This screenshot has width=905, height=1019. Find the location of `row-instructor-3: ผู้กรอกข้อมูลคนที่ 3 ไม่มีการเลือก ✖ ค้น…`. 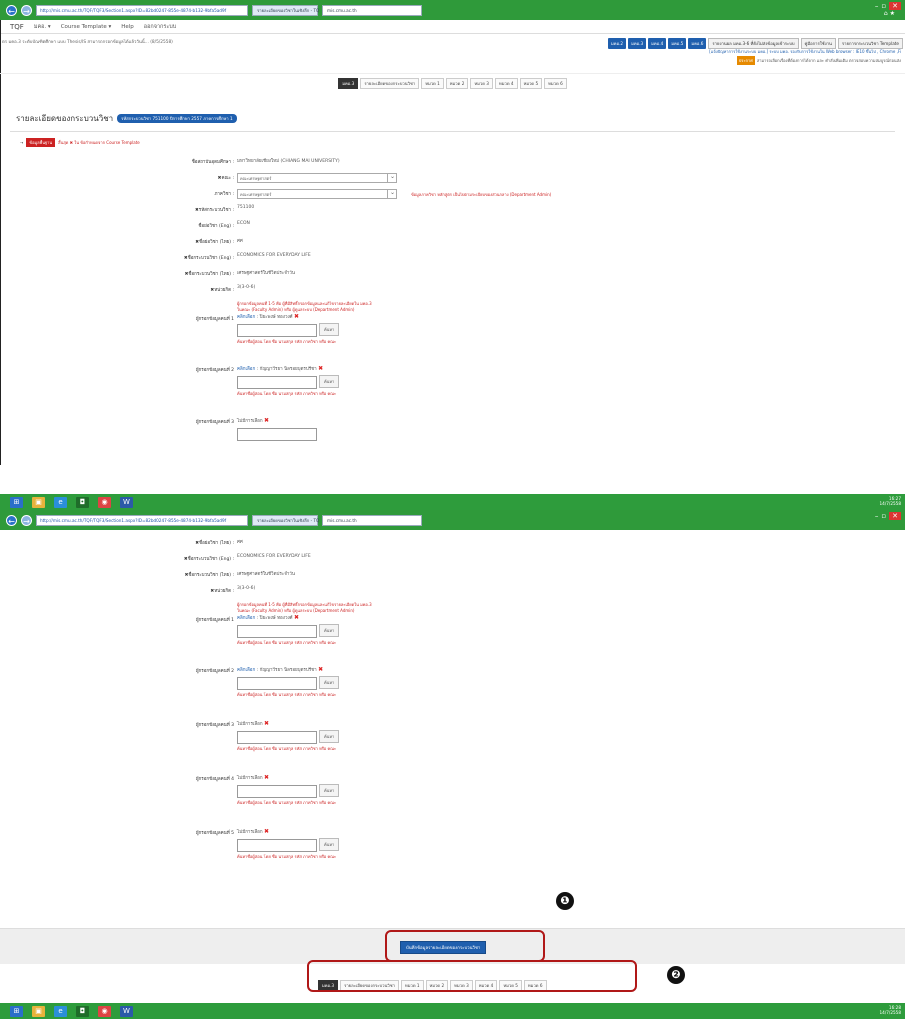

row-instructor-3: ผู้กรอกข้อมูลคนที่ 3 ไม่มีการเลือก ✖ ค้น… is located at coordinates (452, 744).